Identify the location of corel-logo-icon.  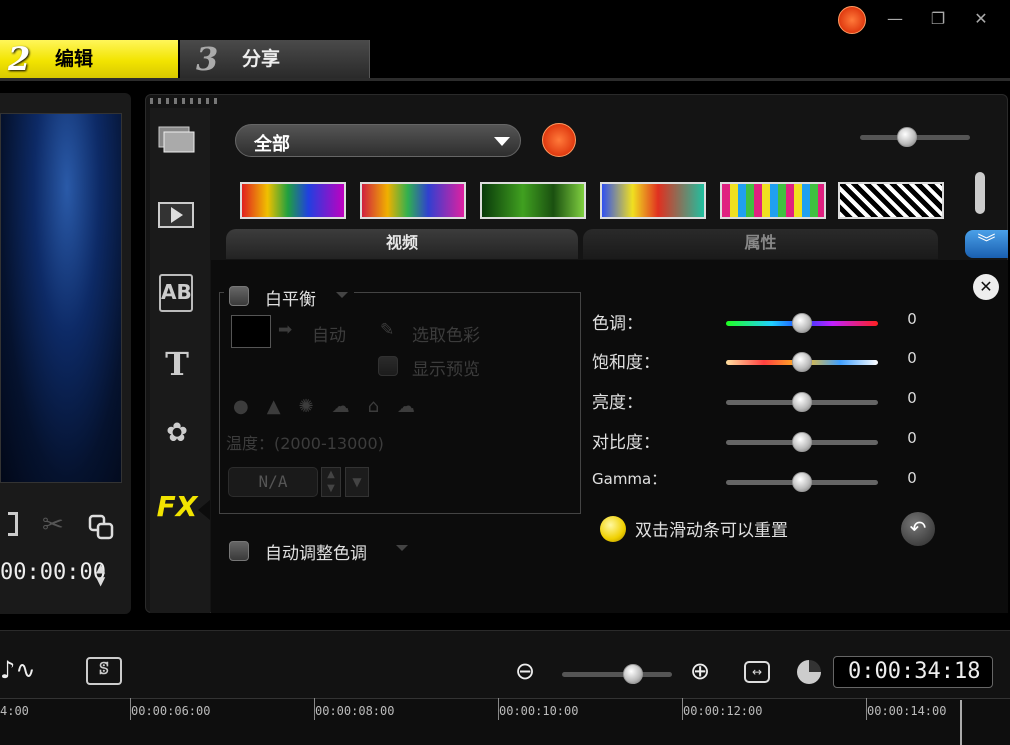
(852, 20).